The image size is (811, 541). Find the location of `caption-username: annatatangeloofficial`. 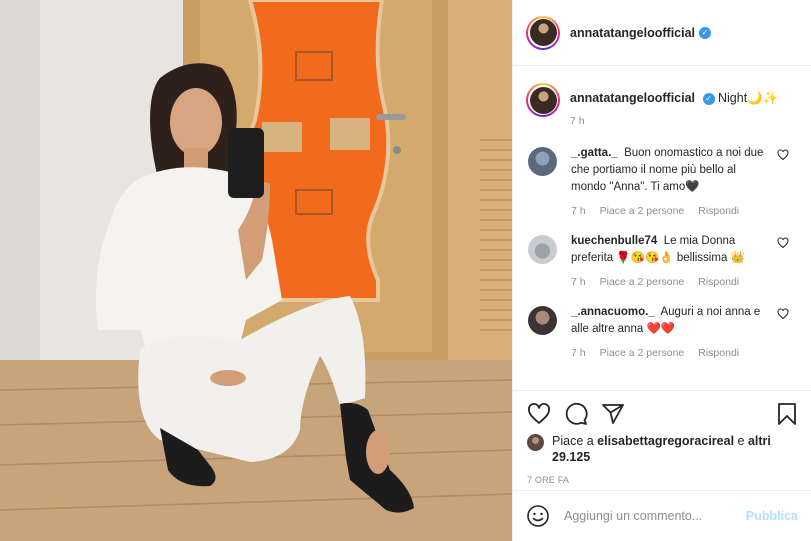

caption-username: annatatangeloofficial is located at coordinates (632, 98).